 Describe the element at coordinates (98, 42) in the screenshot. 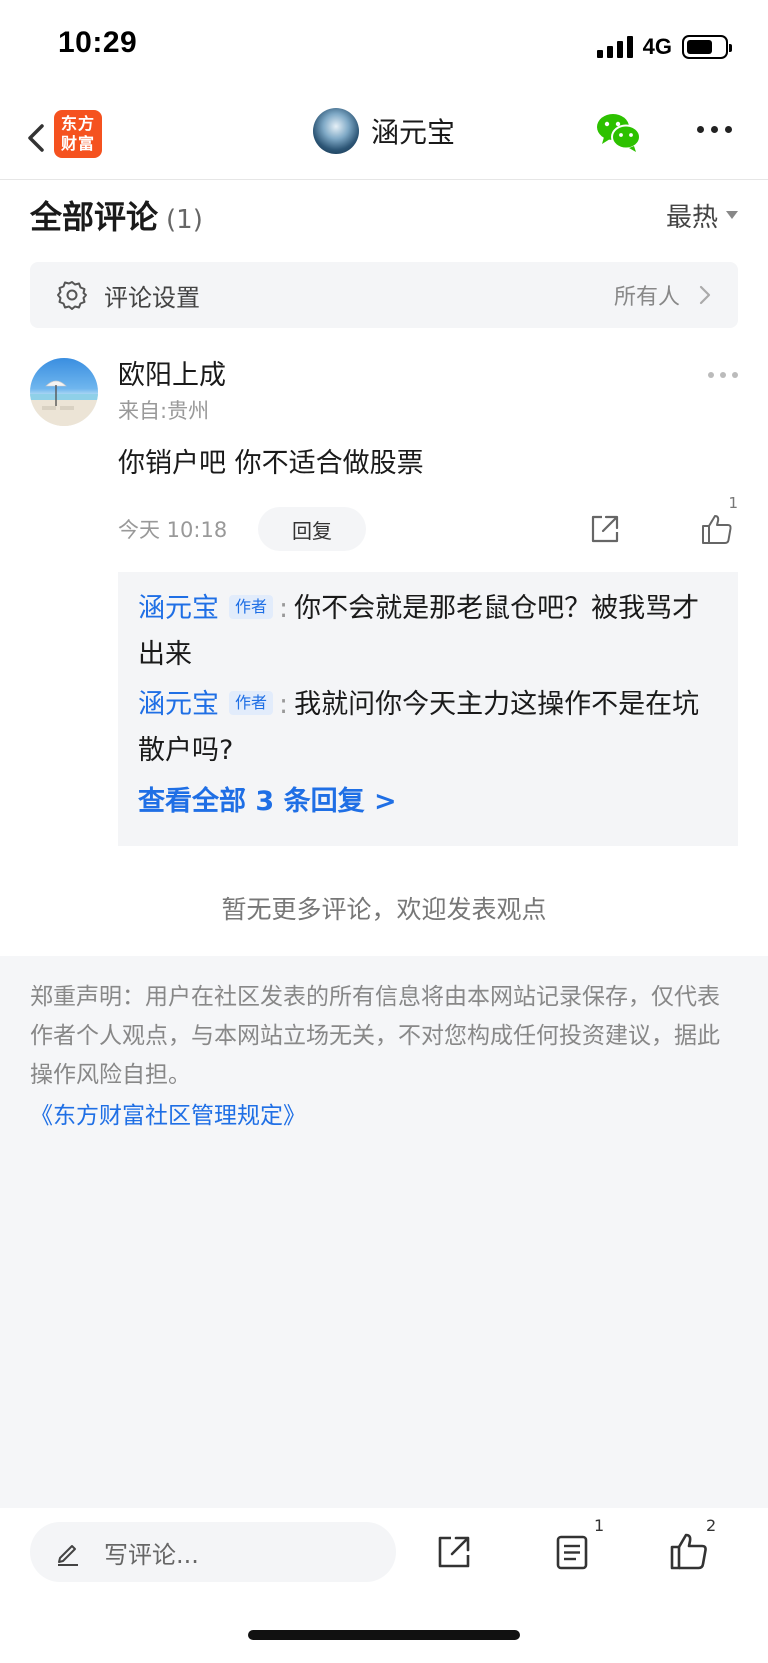

I see `status-time: 10:29` at that location.